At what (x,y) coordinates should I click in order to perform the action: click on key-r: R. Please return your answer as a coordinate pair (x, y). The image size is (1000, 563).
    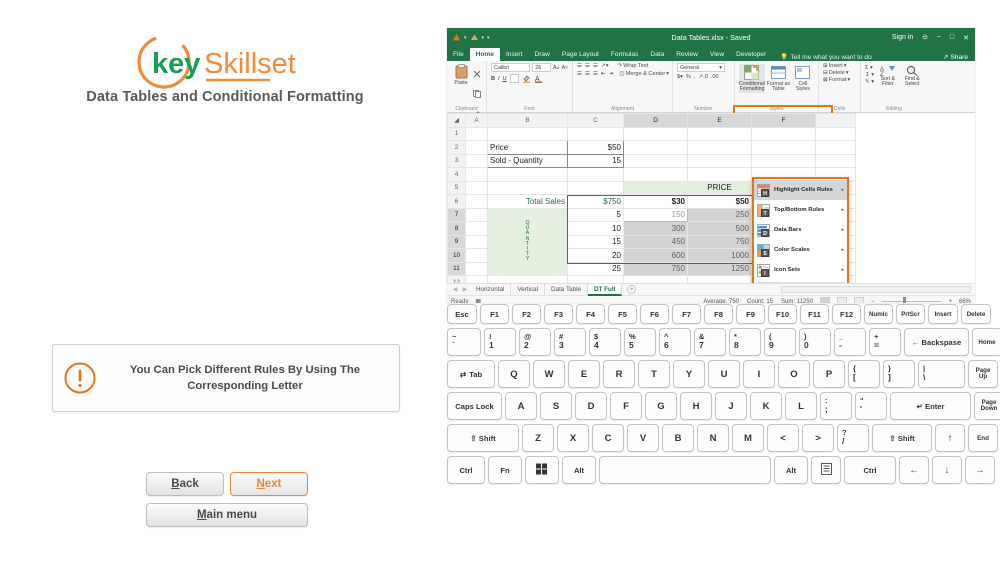
    Looking at the image, I should click on (619, 374).